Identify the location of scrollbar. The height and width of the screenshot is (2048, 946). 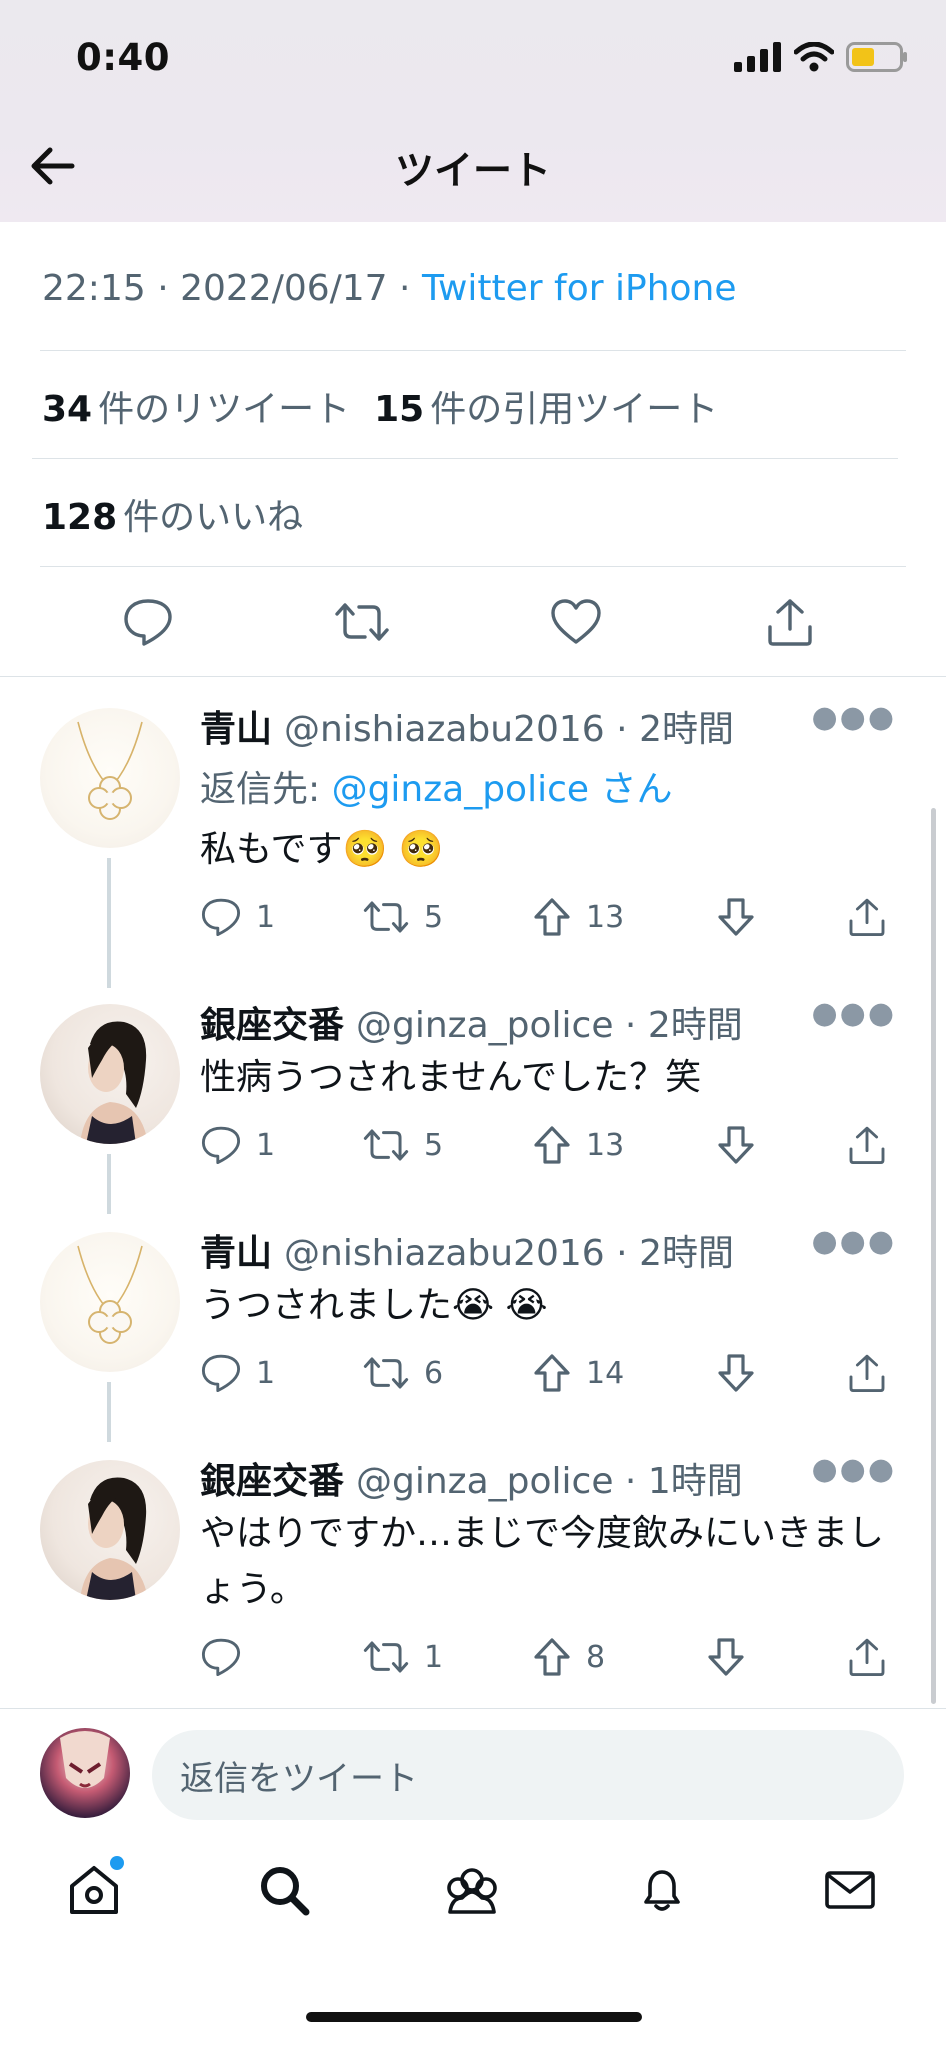
(933, 1256).